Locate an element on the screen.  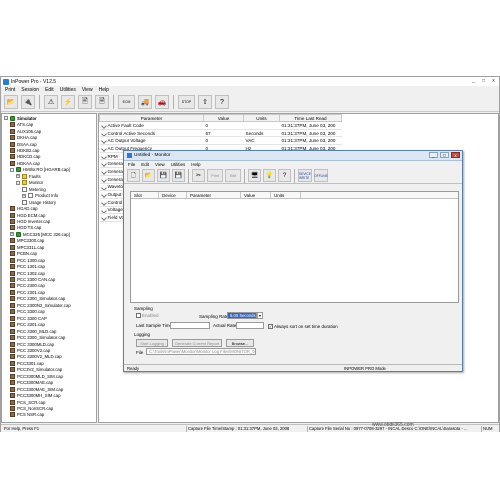
title-bar: InPower Pro - V12.5 _ □ x is located at coordinates (250, 81).